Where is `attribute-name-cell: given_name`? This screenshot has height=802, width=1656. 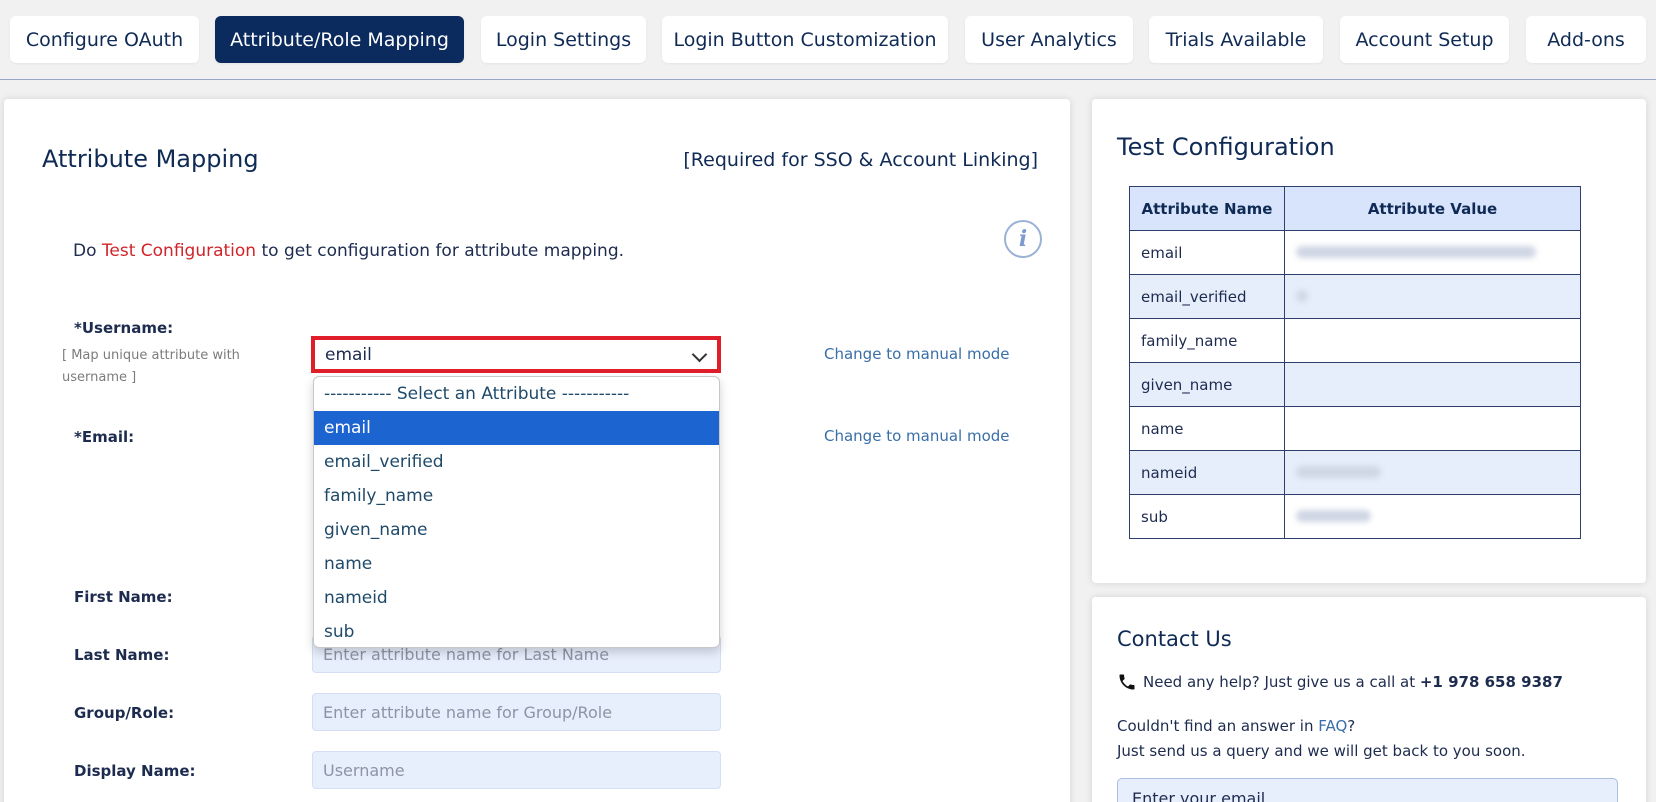 attribute-name-cell: given_name is located at coordinates (1207, 384).